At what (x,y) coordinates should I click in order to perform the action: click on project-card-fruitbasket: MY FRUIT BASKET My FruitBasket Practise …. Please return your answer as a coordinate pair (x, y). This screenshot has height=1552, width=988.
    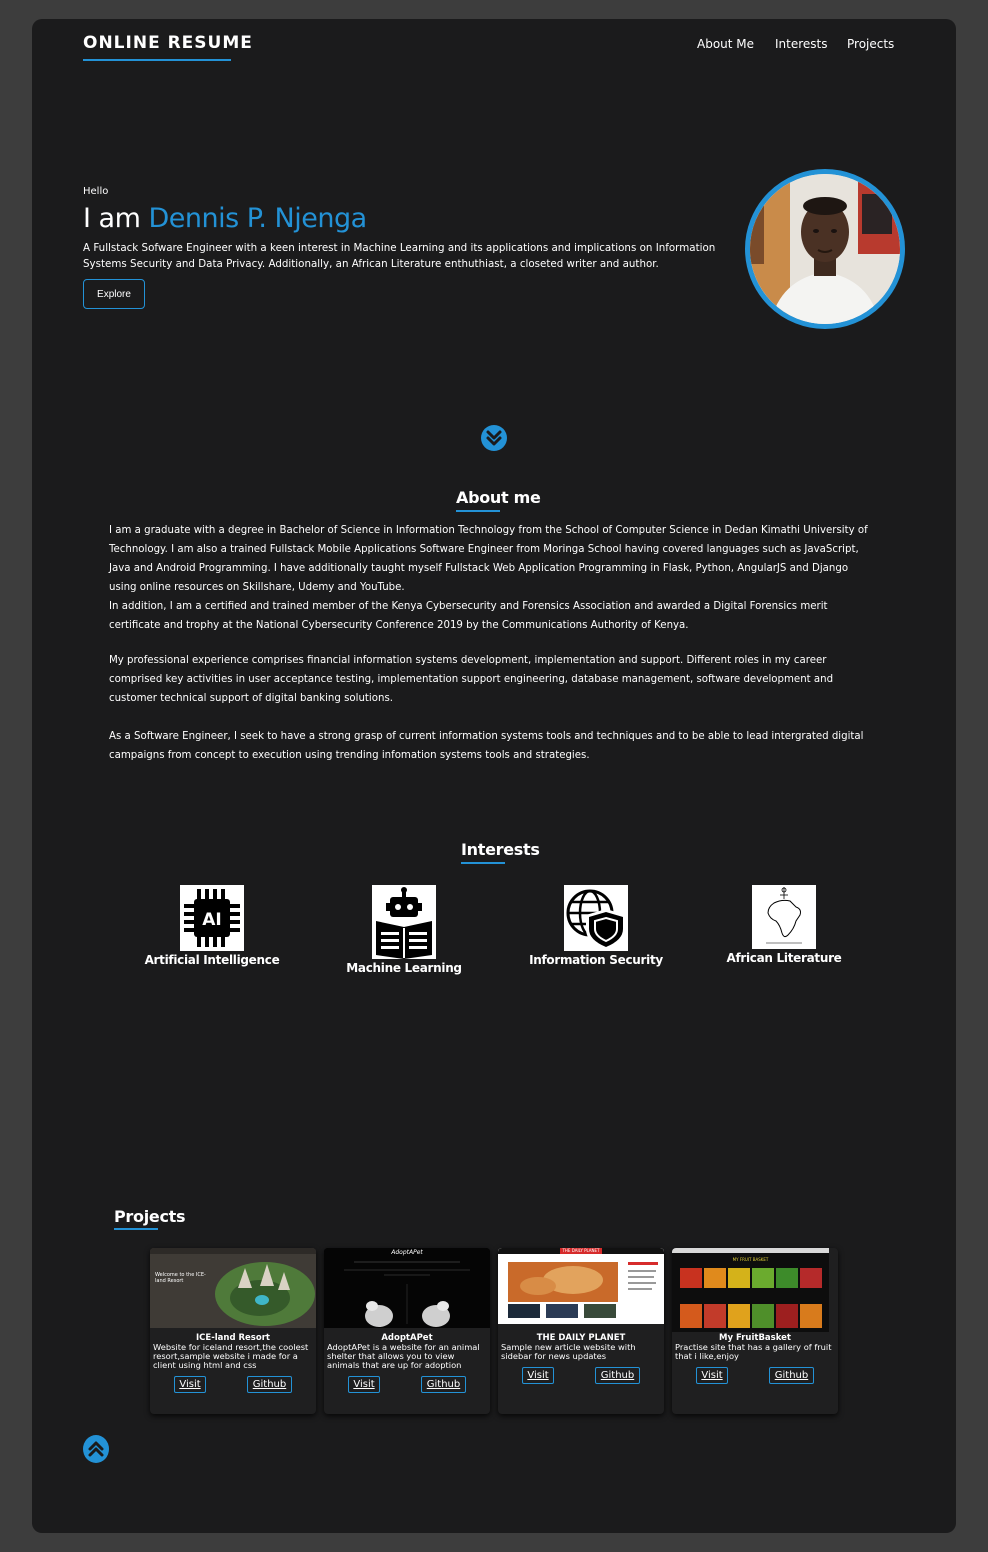
    Looking at the image, I should click on (755, 1331).